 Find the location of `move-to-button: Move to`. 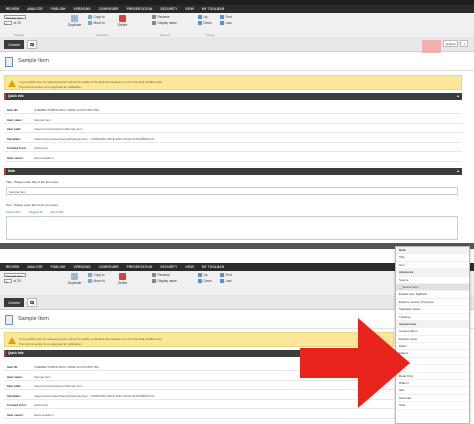

move-to-button: Move to is located at coordinates (96, 22).